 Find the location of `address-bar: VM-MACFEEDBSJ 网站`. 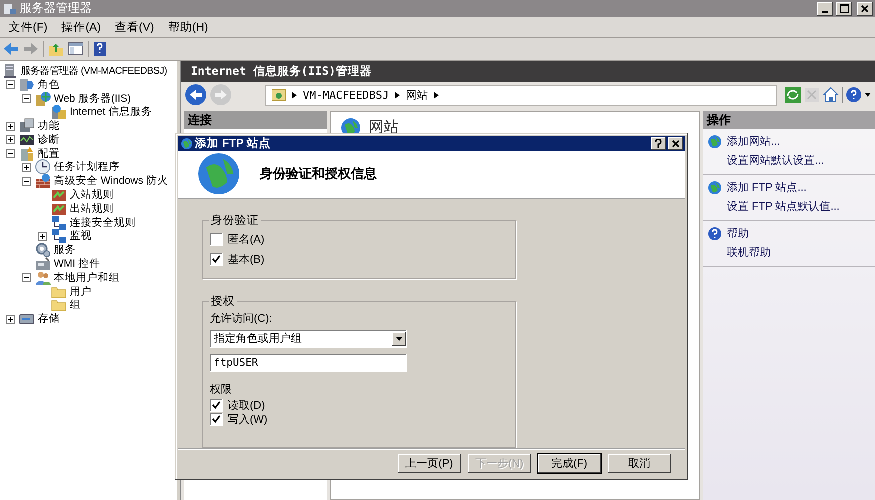

address-bar: VM-MACFEEDBSJ 网站 is located at coordinates (521, 95).